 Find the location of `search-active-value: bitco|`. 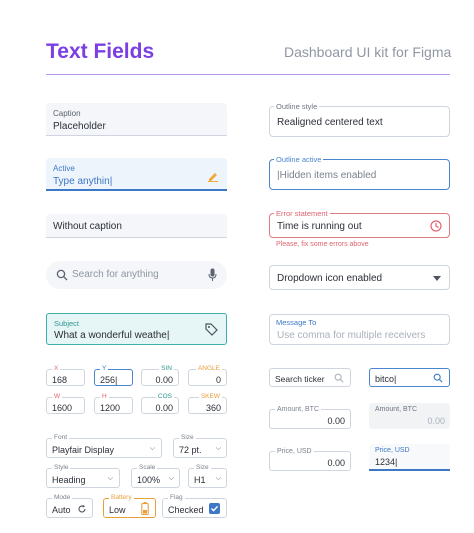

search-active-value: bitco| is located at coordinates (386, 379).